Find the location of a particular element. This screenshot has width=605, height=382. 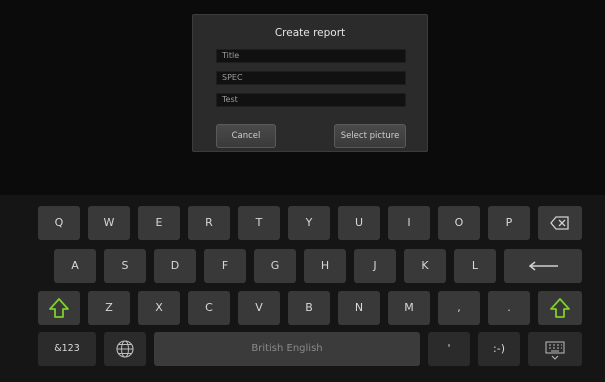

key-u: U is located at coordinates (359, 223).